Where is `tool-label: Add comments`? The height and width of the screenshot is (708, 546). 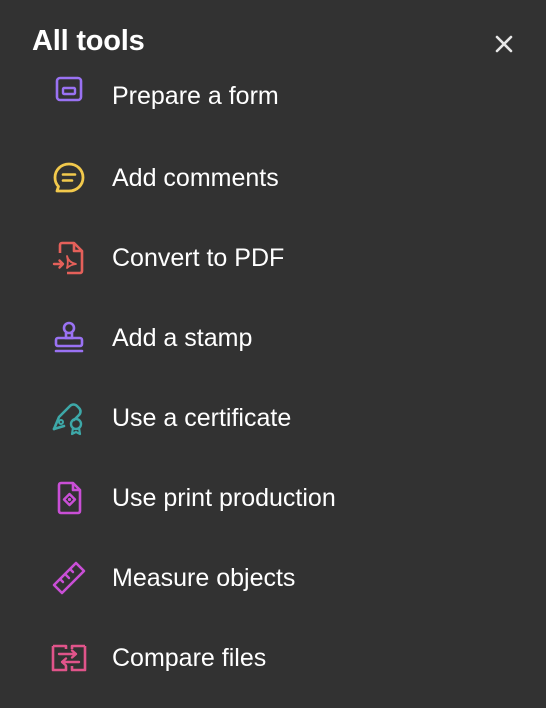
tool-label: Add comments is located at coordinates (195, 178).